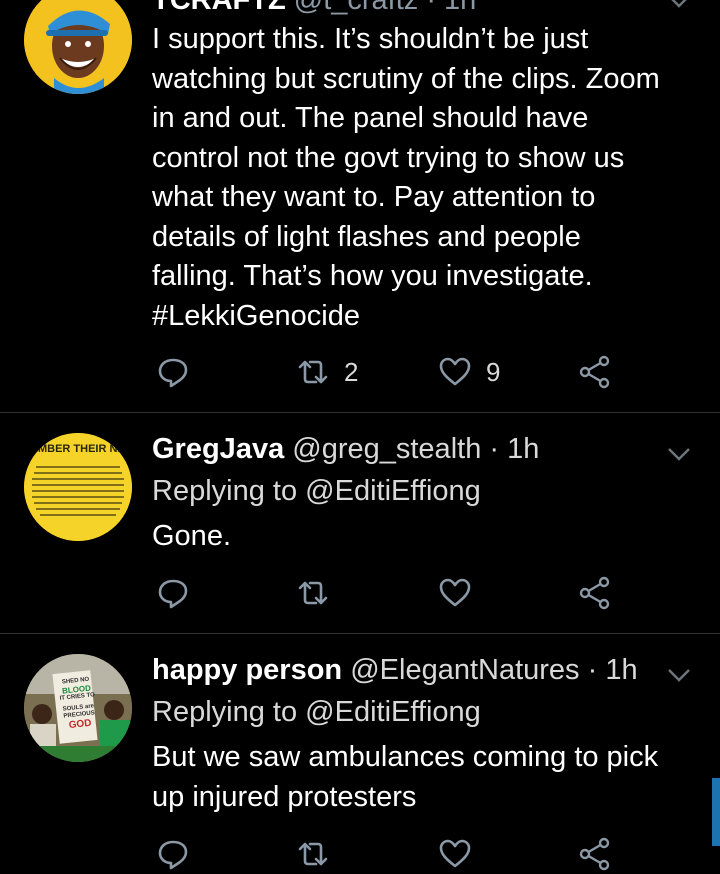 The width and height of the screenshot is (720, 874). Describe the element at coordinates (386, 449) in the screenshot. I see `author-handle: @greg_stealth` at that location.